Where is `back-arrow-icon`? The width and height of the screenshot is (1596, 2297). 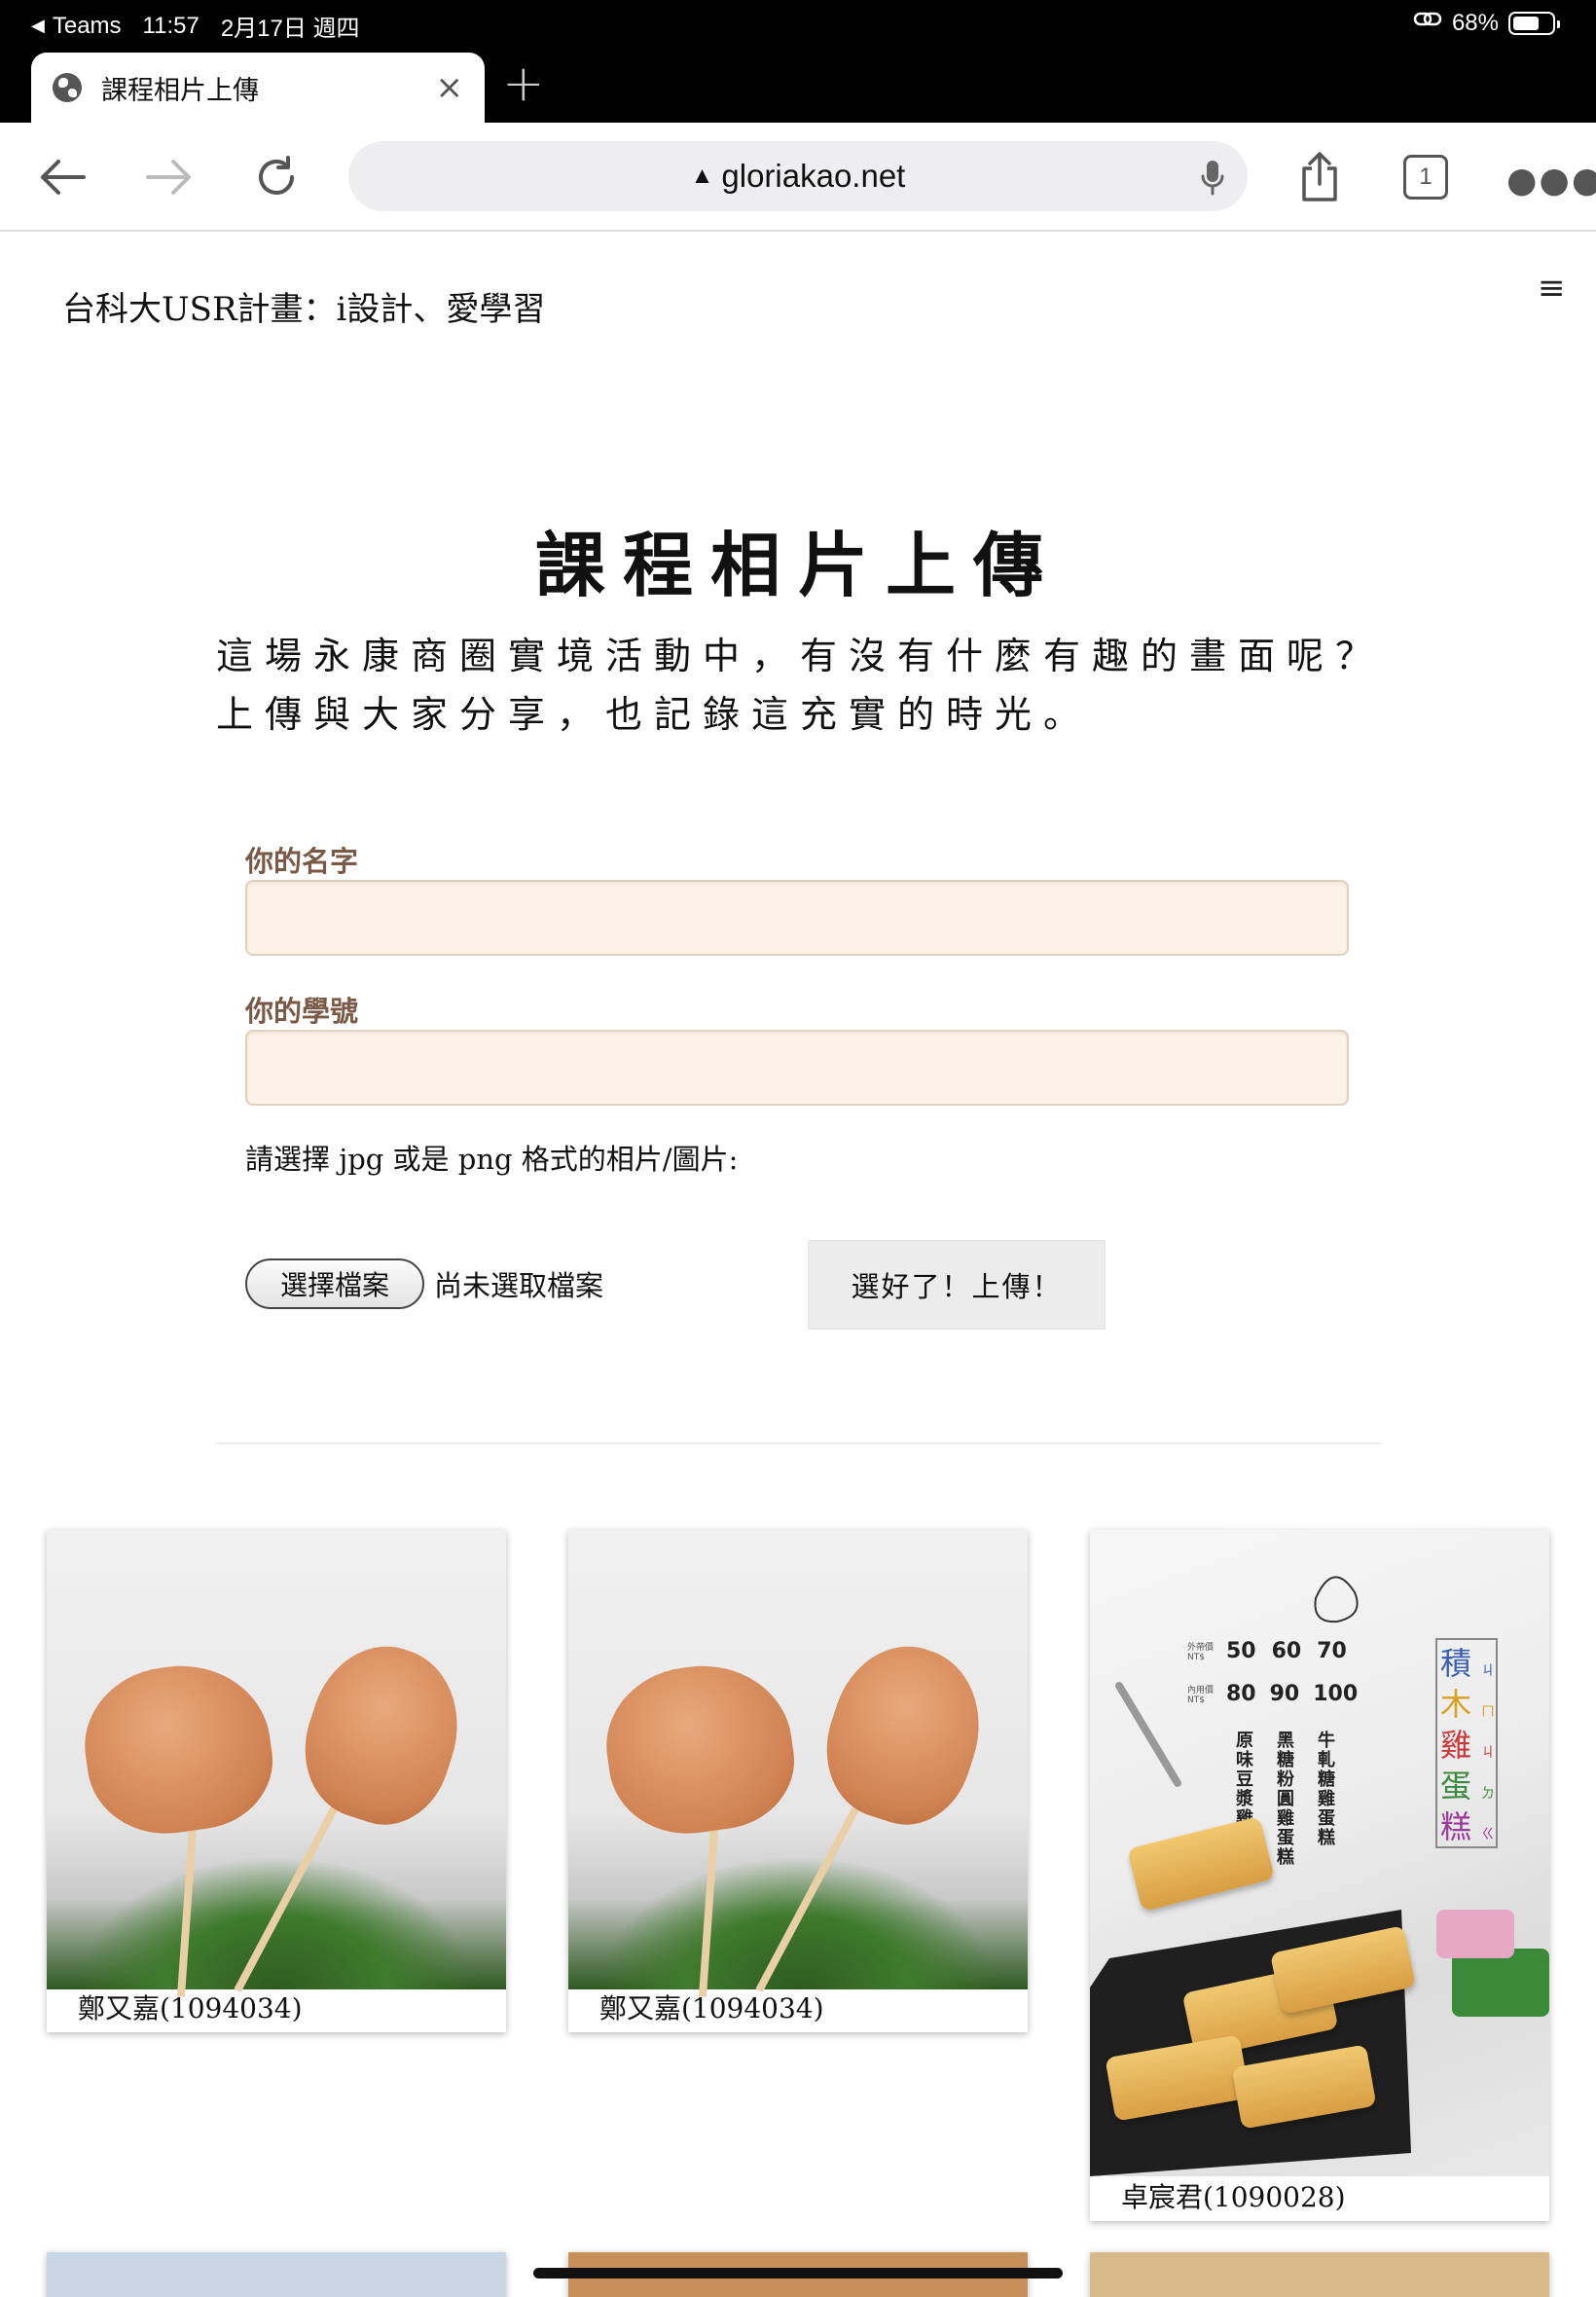
back-arrow-icon is located at coordinates (62, 177).